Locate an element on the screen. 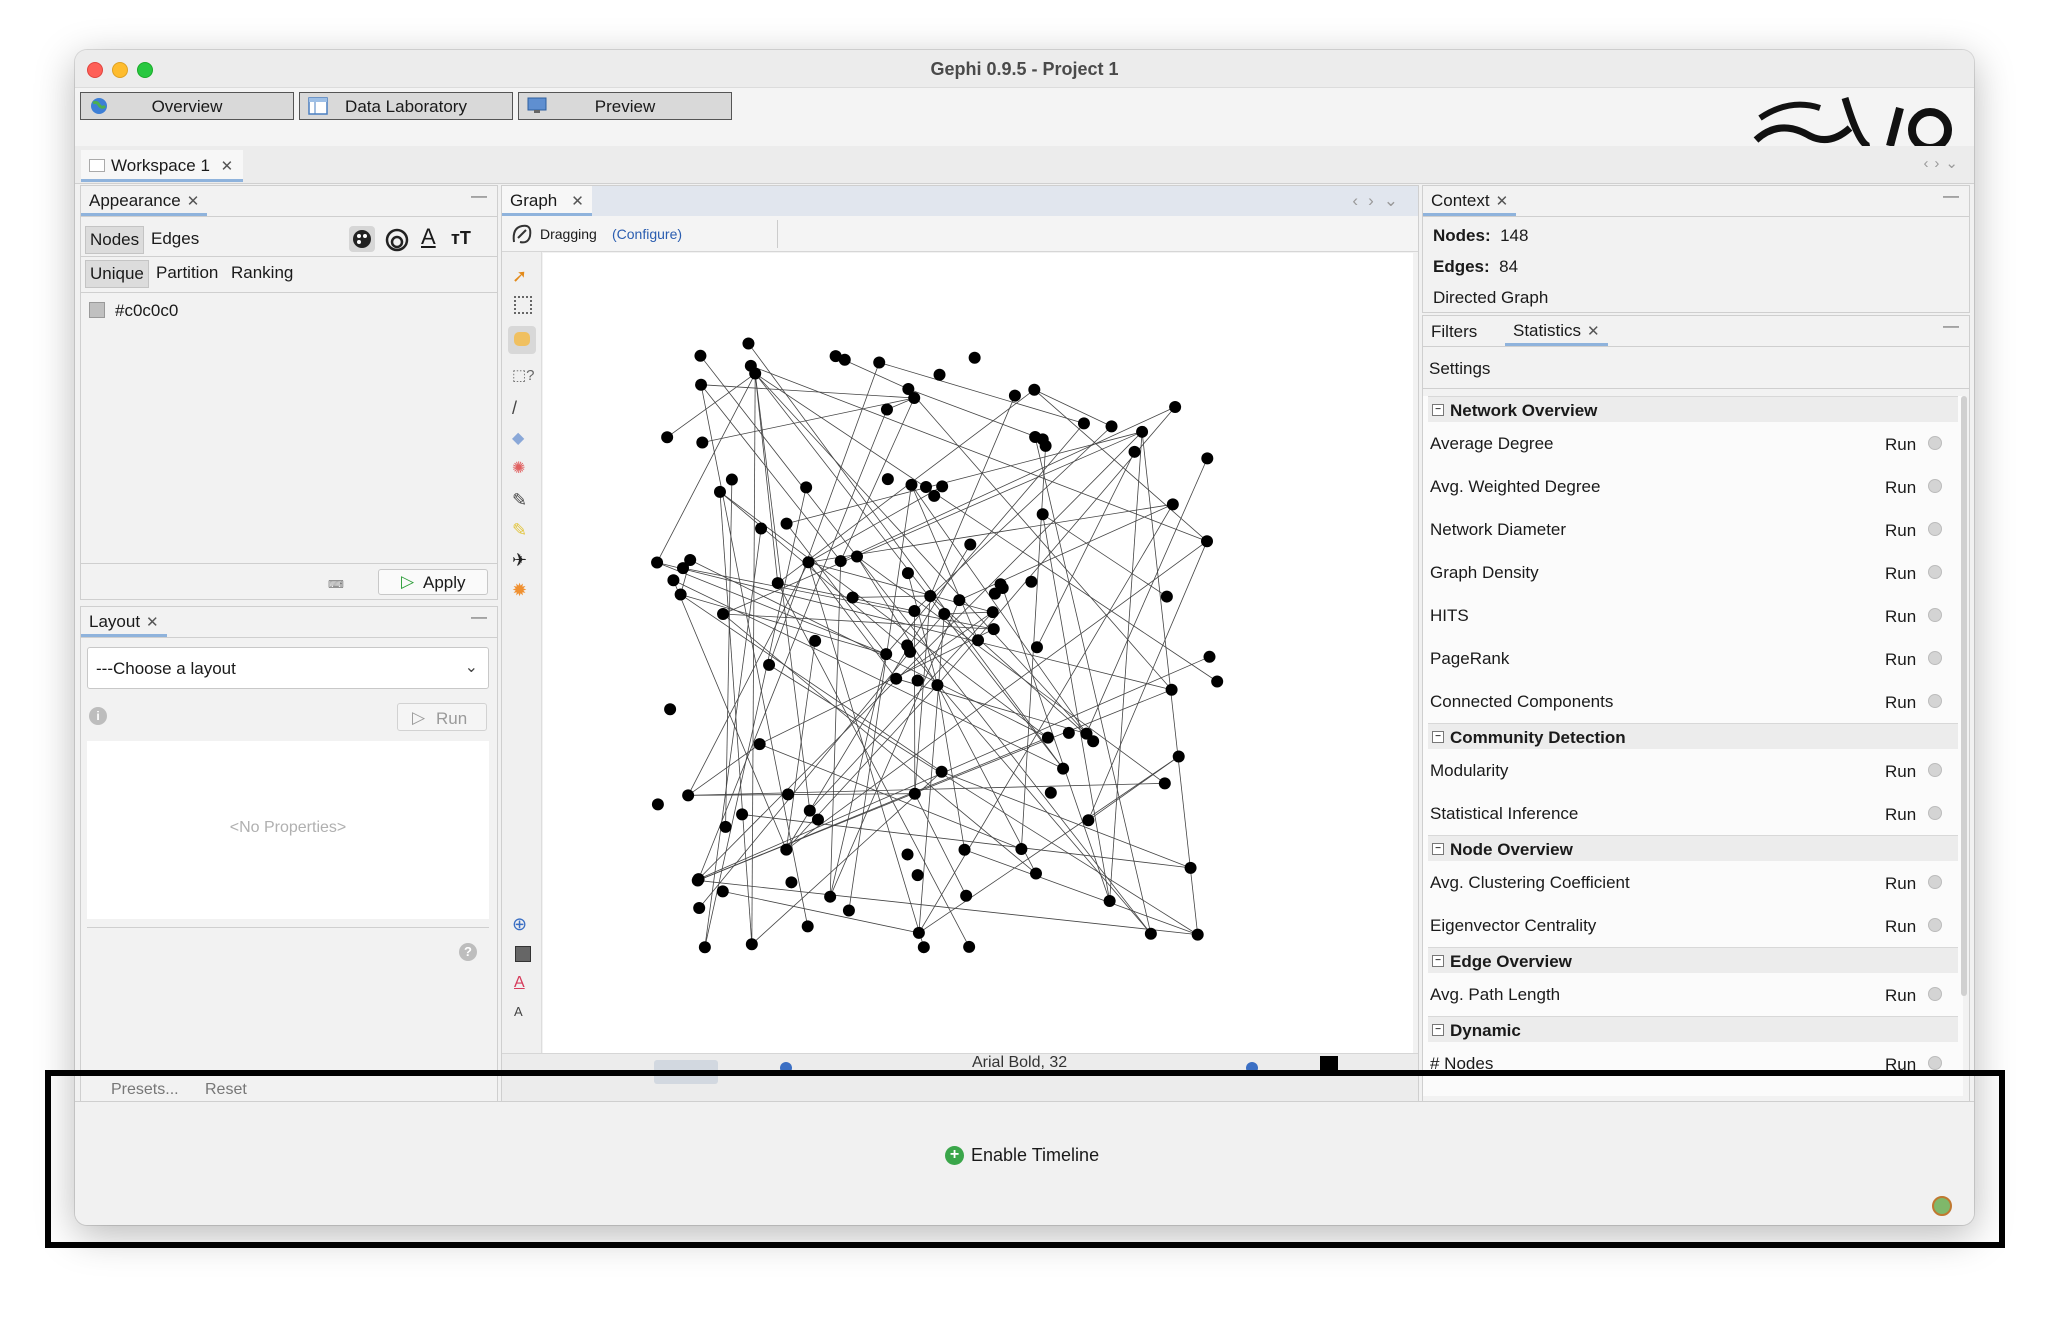 Image resolution: width=2048 pixels, height=1322 pixels. stat-category: − Dynamic is located at coordinates (1693, 1029).